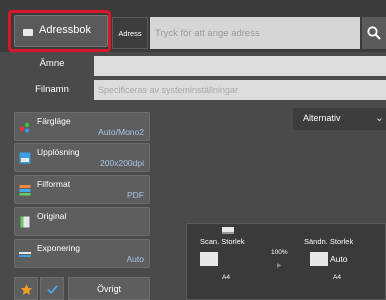 The image size is (386, 300). I want to click on address-book-button: Adressbok, so click(61, 31).